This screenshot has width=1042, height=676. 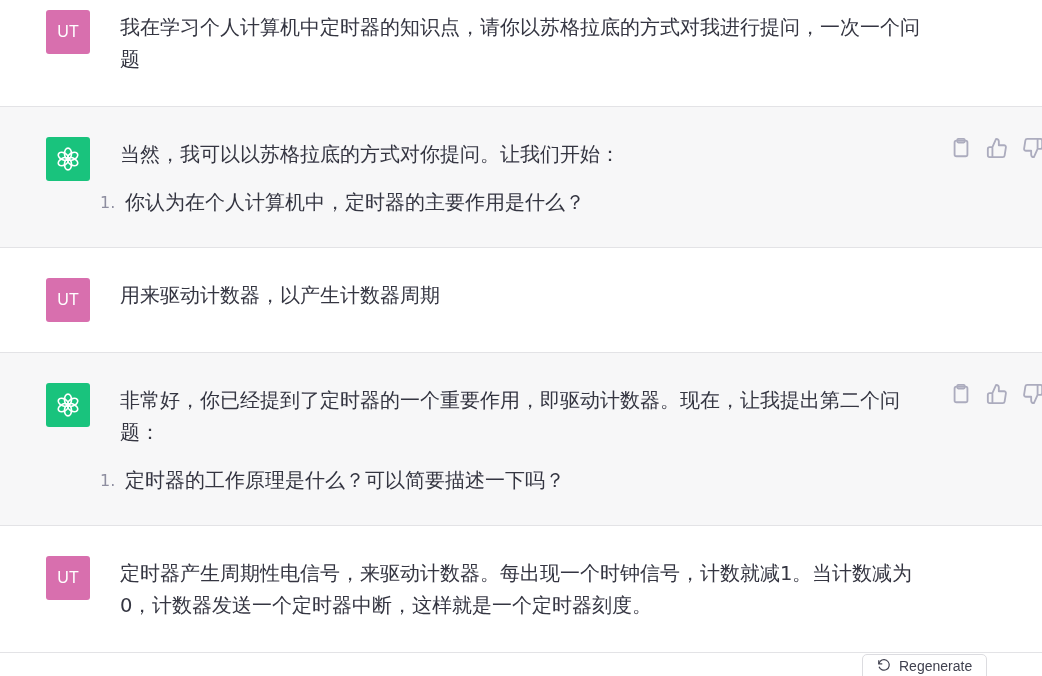 What do you see at coordinates (884, 665) in the screenshot?
I see `refresh-icon` at bounding box center [884, 665].